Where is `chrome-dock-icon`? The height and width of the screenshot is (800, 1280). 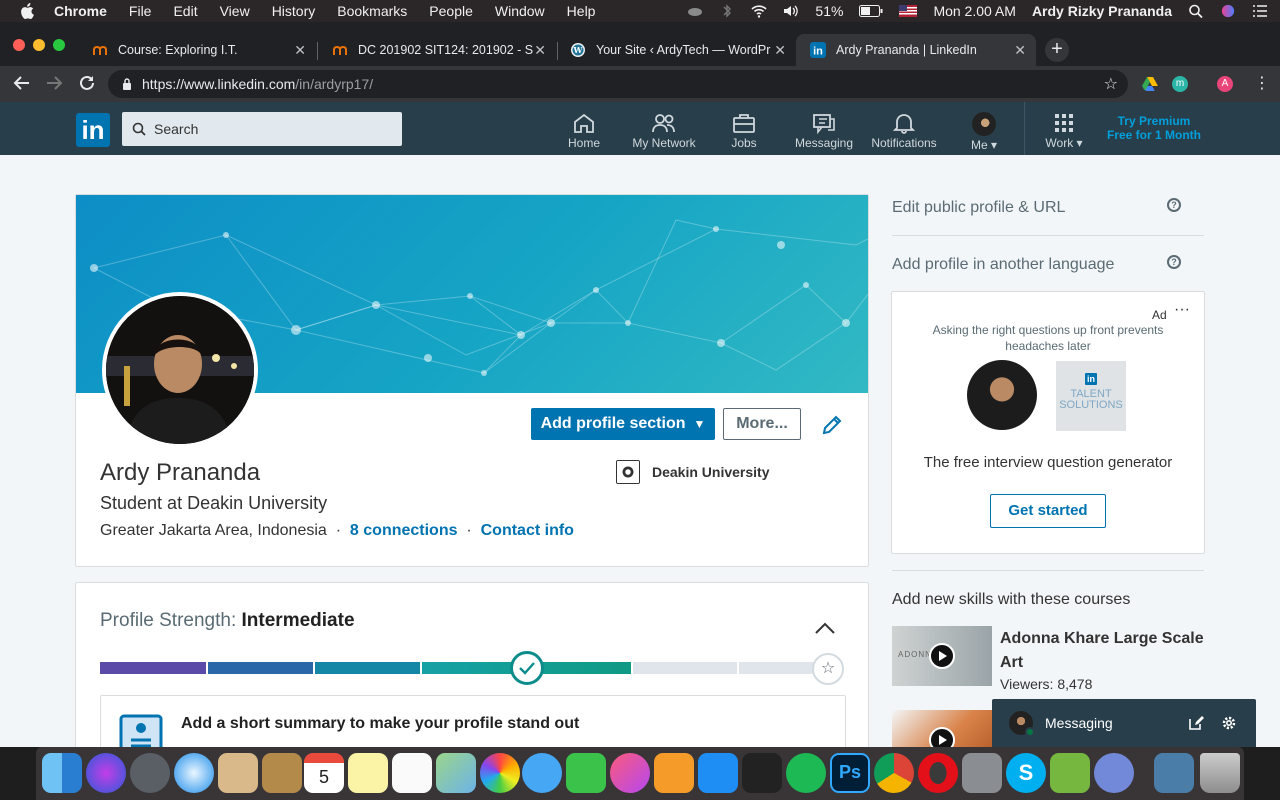
chrome-dock-icon is located at coordinates (894, 773).